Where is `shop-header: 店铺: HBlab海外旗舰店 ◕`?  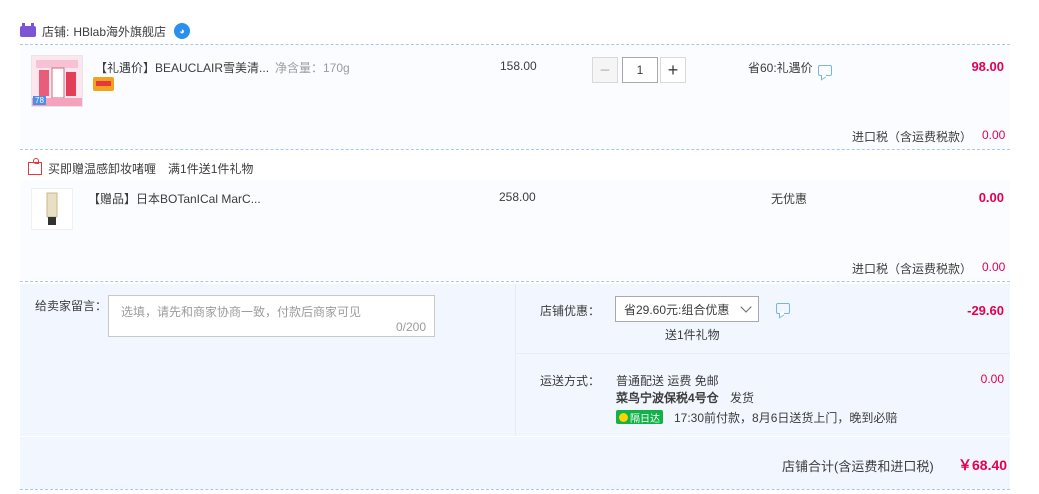
shop-header: 店铺: HBlab海外旗舰店 ◕ is located at coordinates (105, 31).